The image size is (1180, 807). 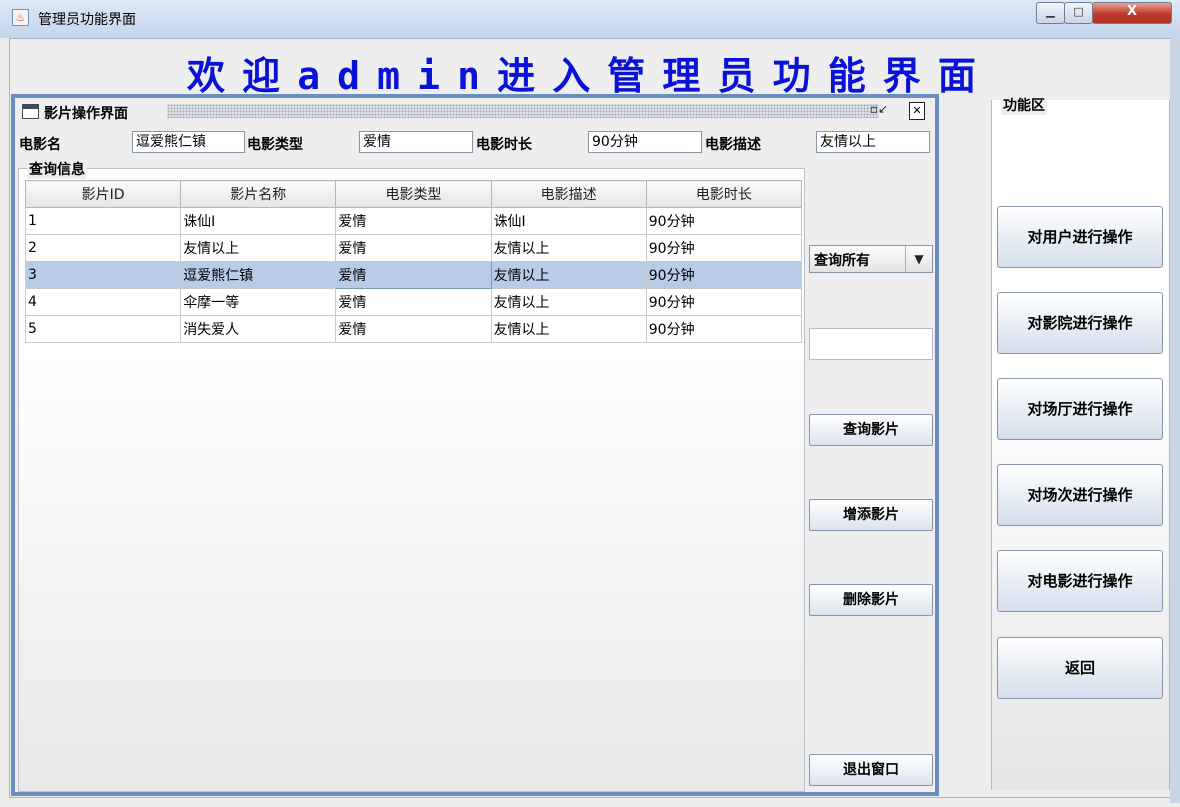 I want to click on cell-name: 伞摩一等, so click(x=258, y=302).